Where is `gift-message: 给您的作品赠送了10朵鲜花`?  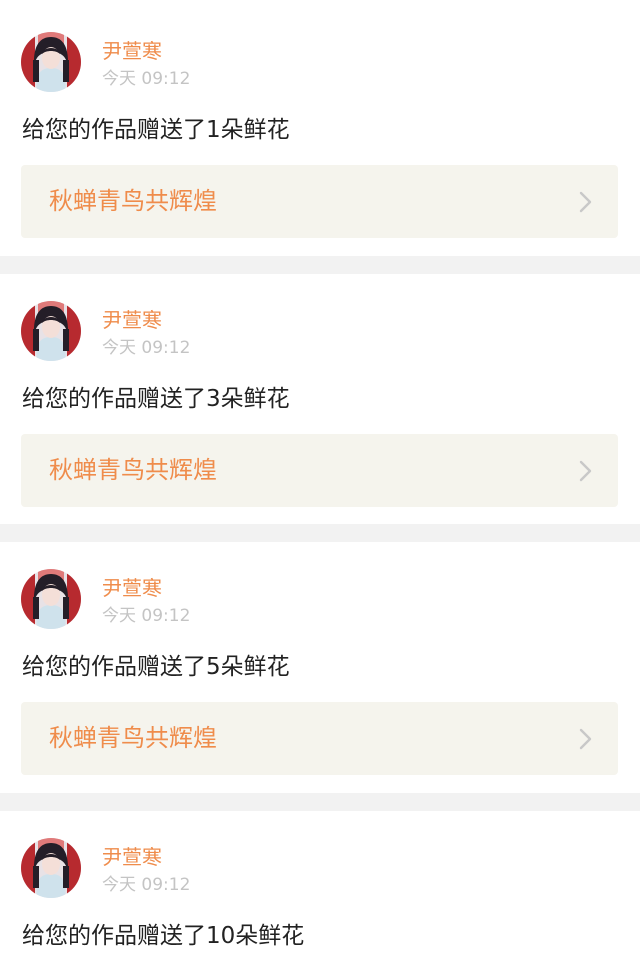 gift-message: 给您的作品赠送了10朵鲜花 is located at coordinates (163, 936).